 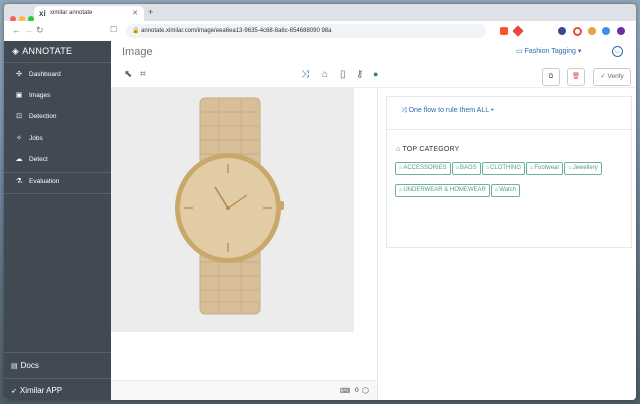 I want to click on cursor-tool-icon: ⬉, so click(x=128, y=74).